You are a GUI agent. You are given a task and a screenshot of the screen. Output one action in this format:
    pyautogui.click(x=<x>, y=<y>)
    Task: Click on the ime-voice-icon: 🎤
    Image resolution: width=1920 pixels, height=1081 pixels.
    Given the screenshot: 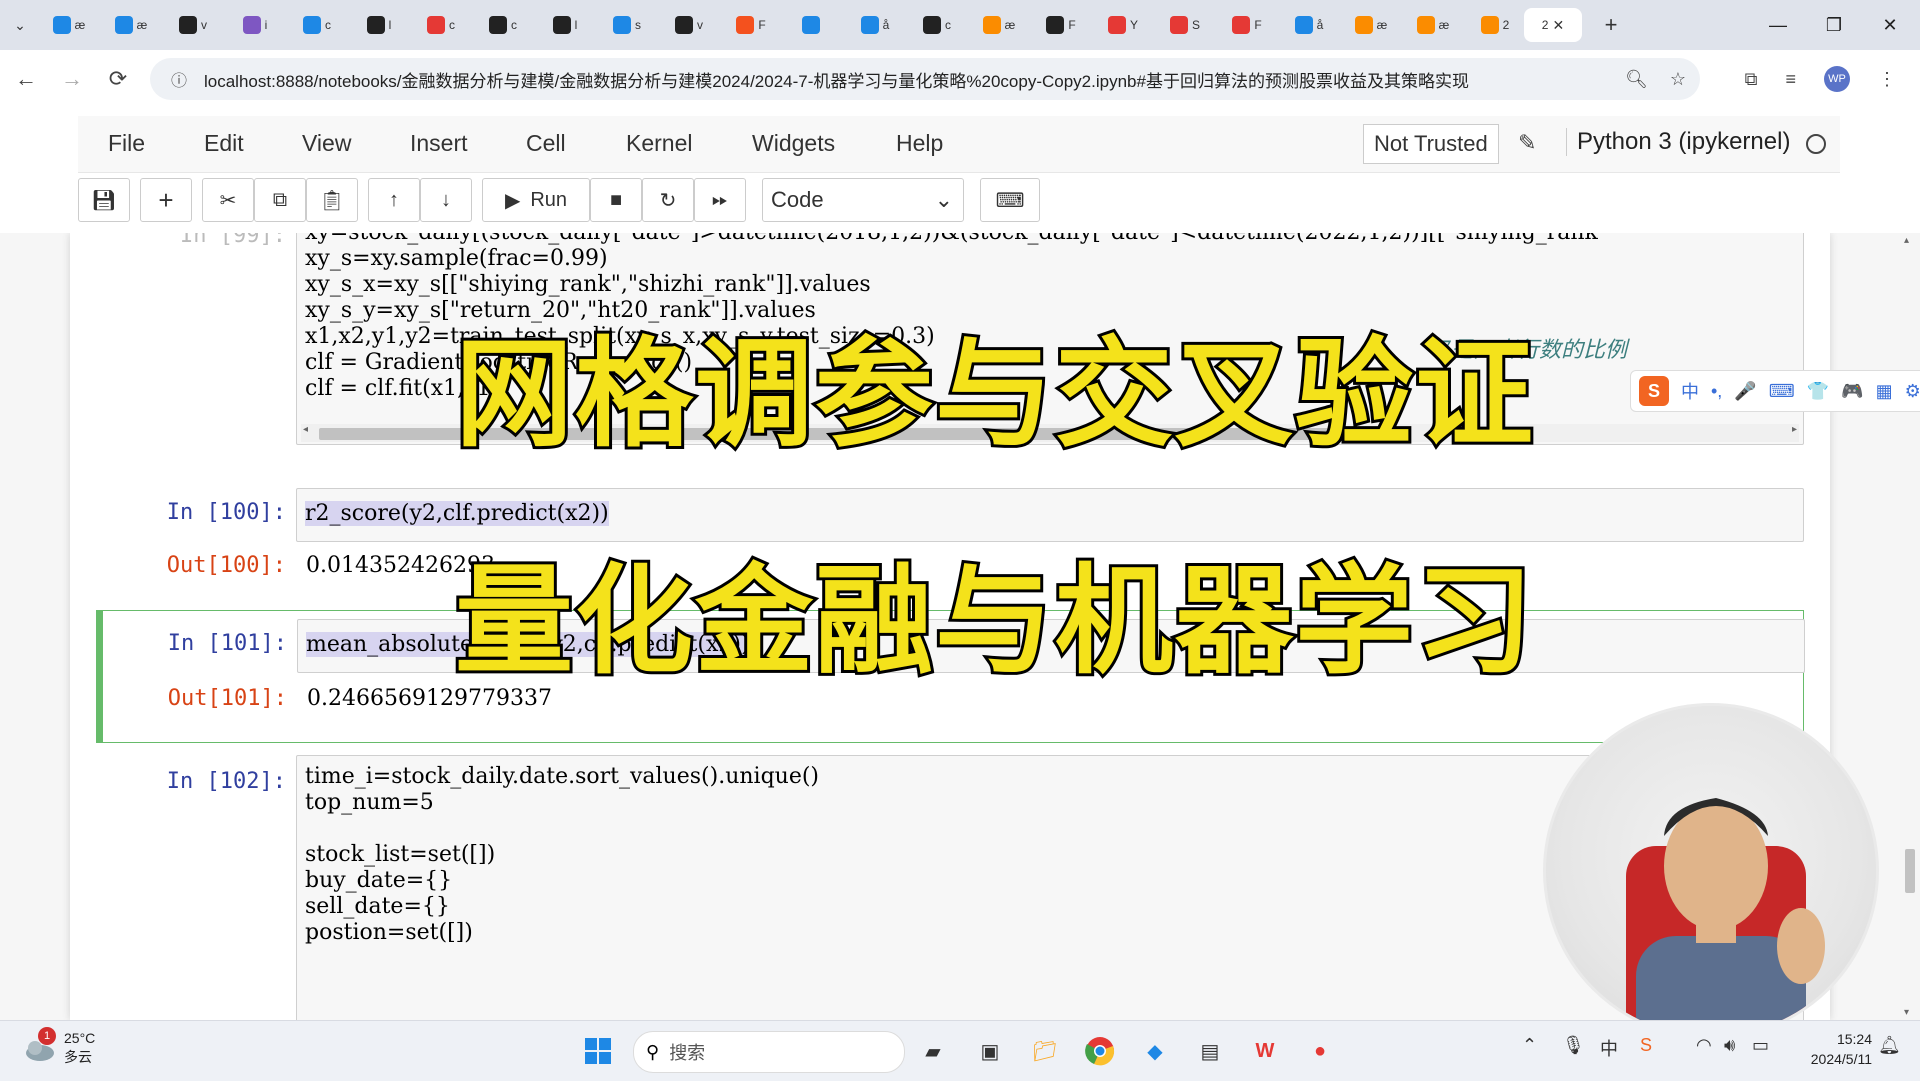 What is the action you would take?
    pyautogui.click(x=1745, y=391)
    